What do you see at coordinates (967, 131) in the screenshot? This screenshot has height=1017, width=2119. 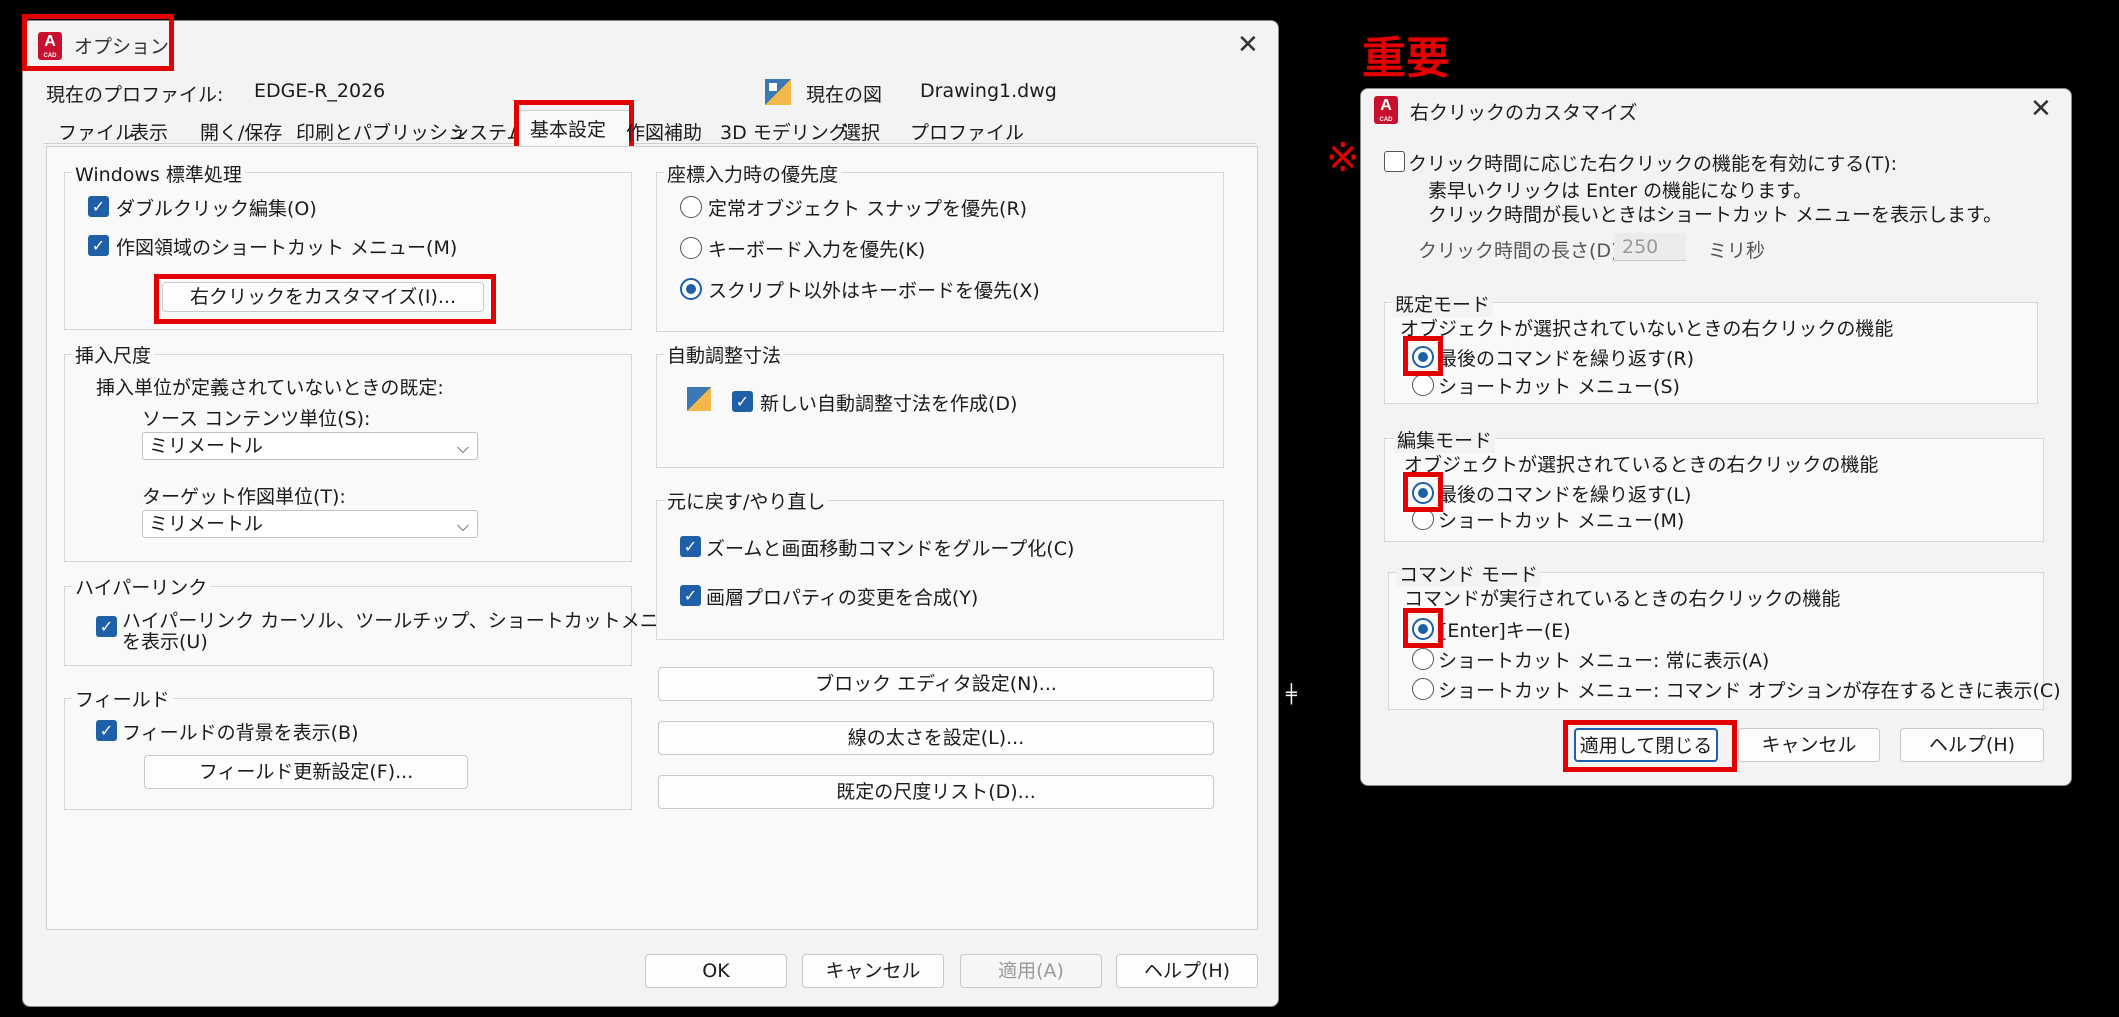 I see `tab-profiles: プロファイル` at bounding box center [967, 131].